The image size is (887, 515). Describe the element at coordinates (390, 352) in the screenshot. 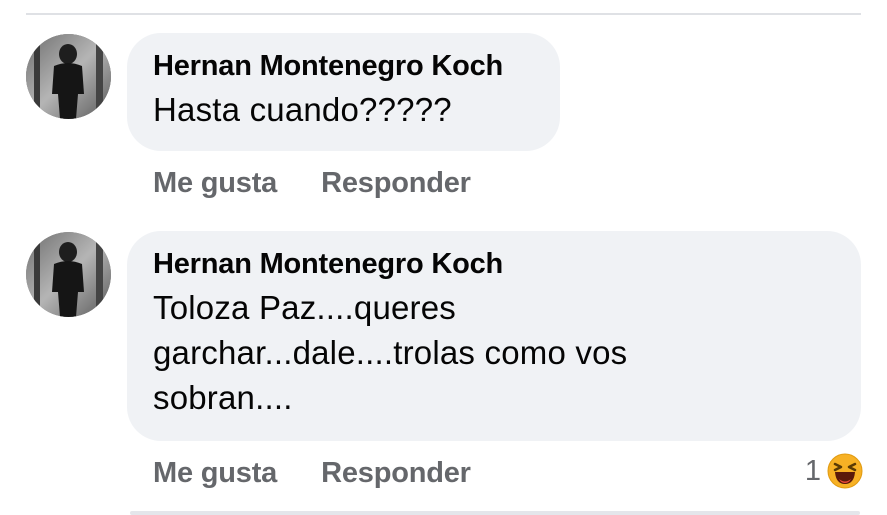

I see `comment-text-line: garchar...dale....trolas como vos` at that location.